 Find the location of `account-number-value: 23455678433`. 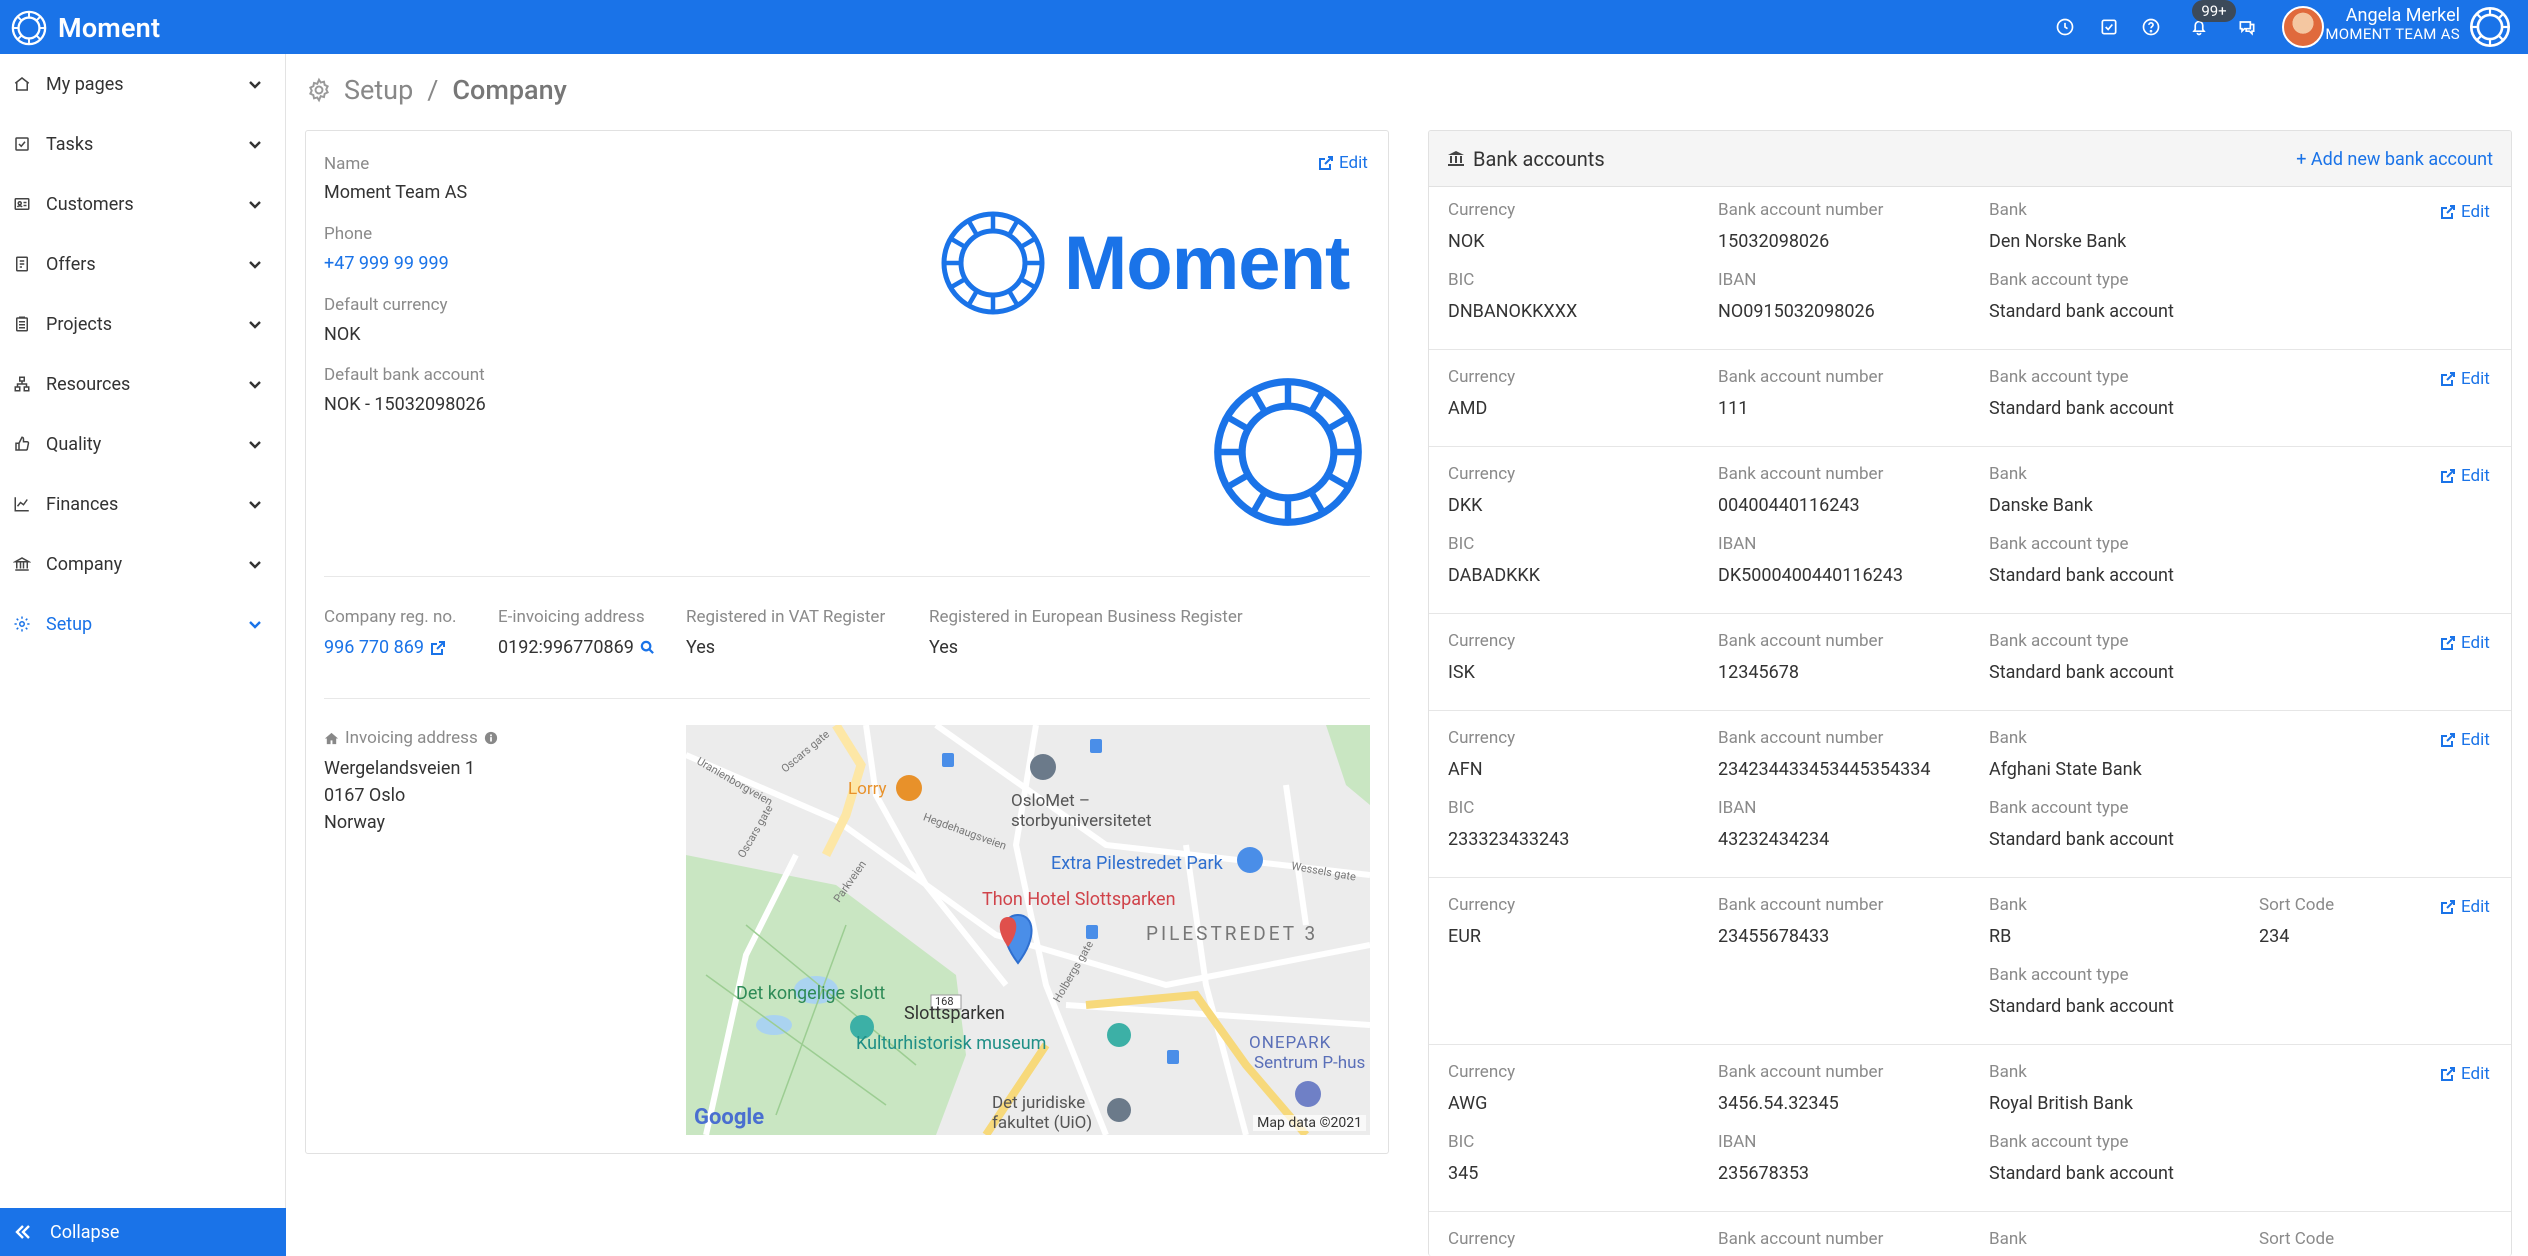

account-number-value: 23455678433 is located at coordinates (1774, 936).